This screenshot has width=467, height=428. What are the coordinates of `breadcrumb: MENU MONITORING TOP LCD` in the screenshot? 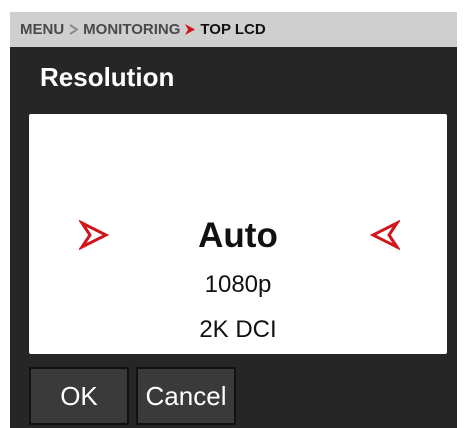 It's located at (233, 29).